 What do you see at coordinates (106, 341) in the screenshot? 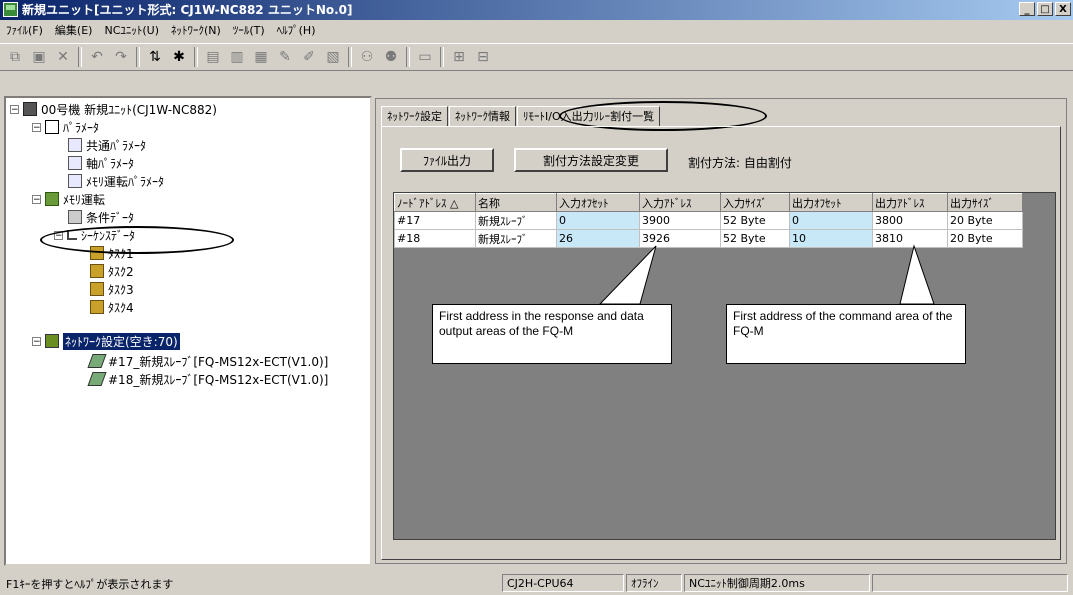
I see `tree-network: − ﾈｯﾄﾜｰｸ設定(空き:70)` at bounding box center [106, 341].